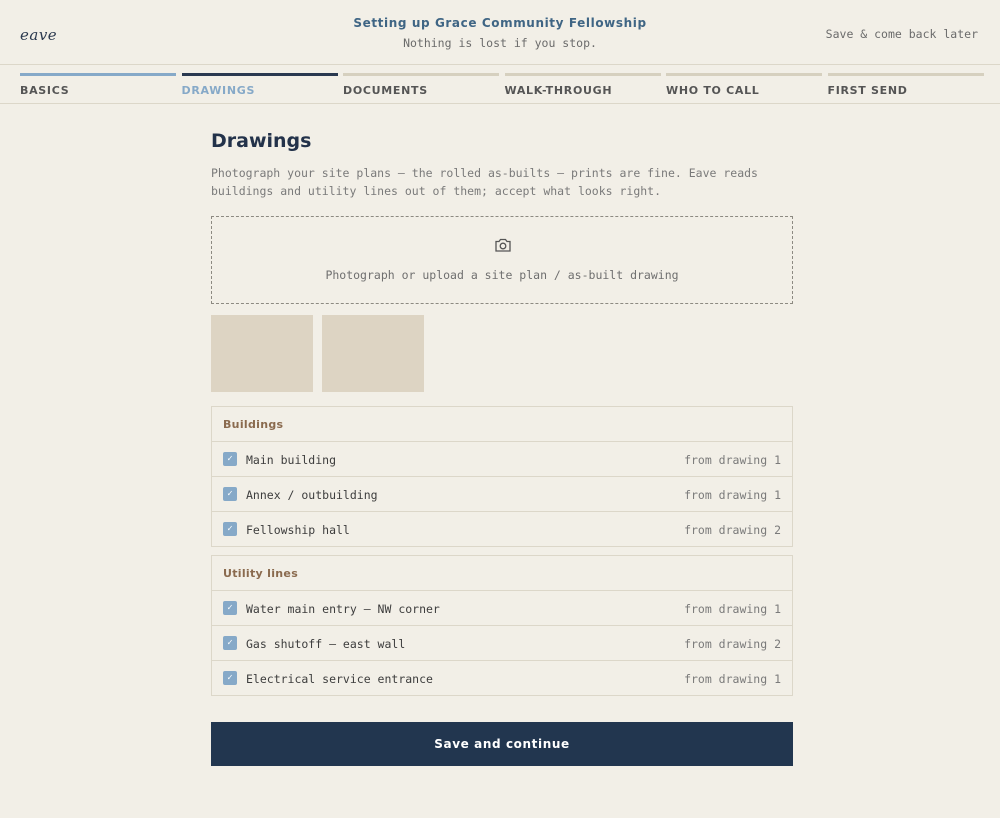 This screenshot has width=1000, height=818. What do you see at coordinates (502, 744) in the screenshot?
I see `save-and-continue-button: Save and continue` at bounding box center [502, 744].